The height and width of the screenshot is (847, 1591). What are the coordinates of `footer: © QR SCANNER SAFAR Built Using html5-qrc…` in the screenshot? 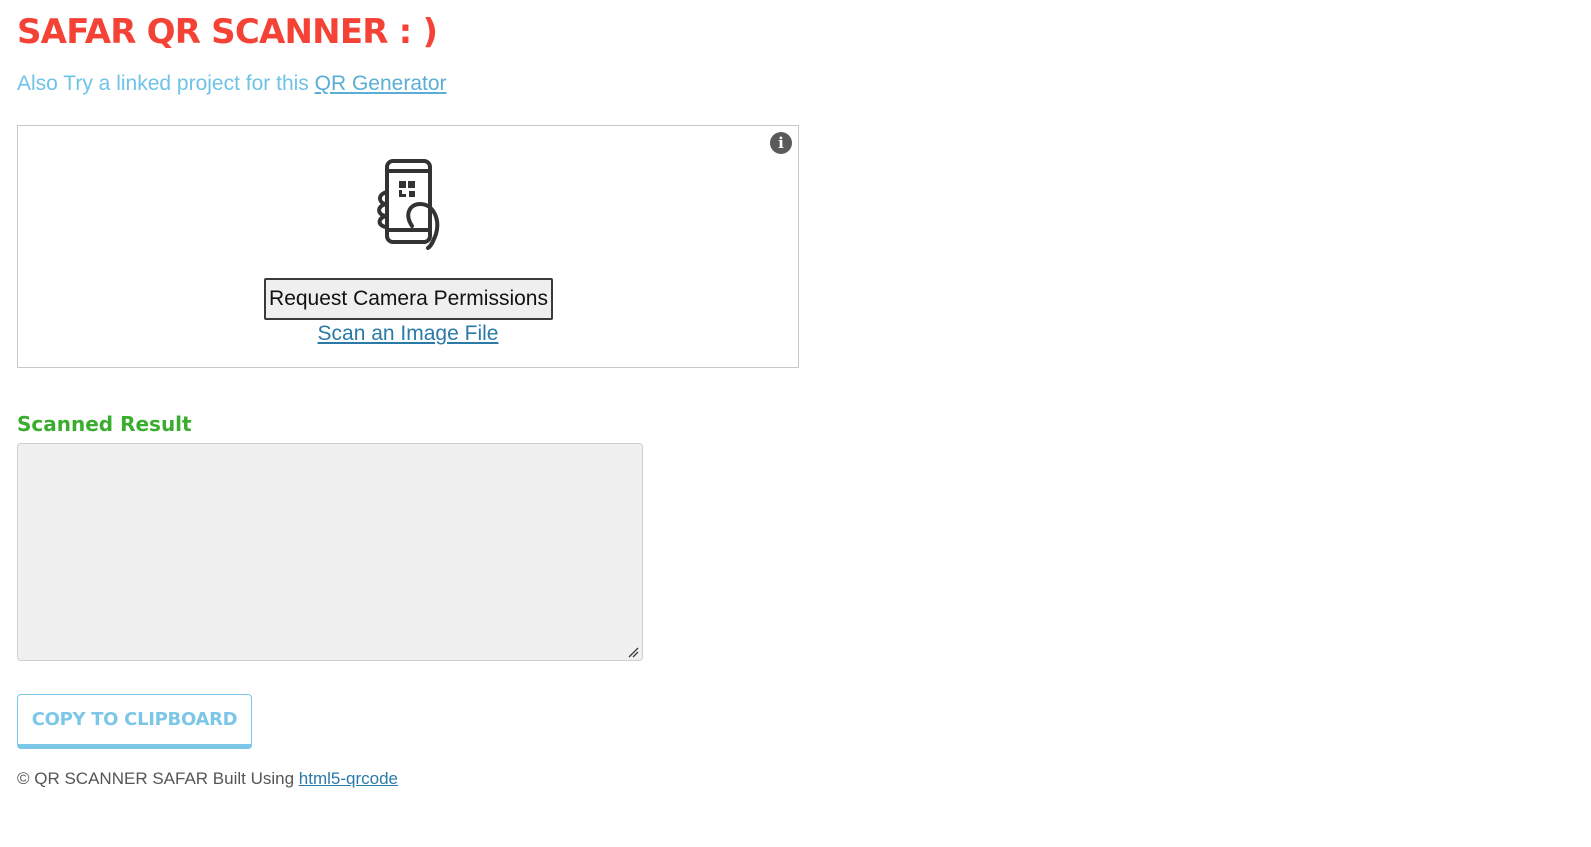 It's located at (207, 779).